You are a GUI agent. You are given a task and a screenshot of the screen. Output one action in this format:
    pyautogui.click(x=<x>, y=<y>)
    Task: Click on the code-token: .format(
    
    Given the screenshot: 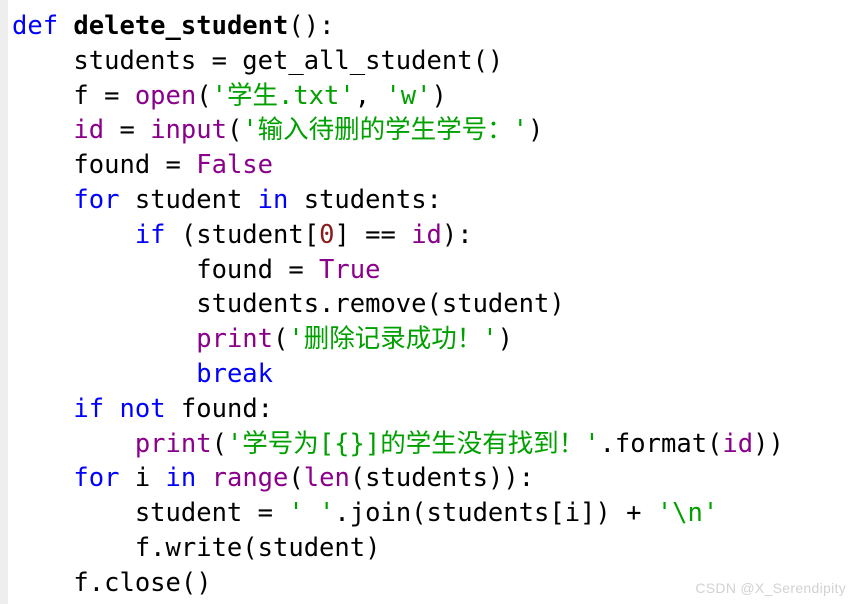 What is the action you would take?
    pyautogui.click(x=661, y=443)
    